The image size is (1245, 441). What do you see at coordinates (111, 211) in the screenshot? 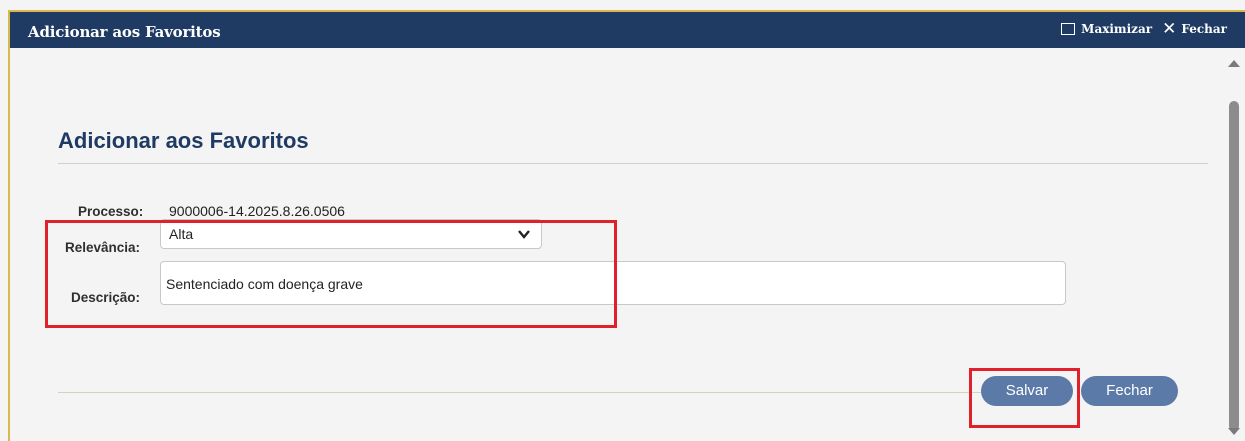
I see `processo-label: Processo:` at bounding box center [111, 211].